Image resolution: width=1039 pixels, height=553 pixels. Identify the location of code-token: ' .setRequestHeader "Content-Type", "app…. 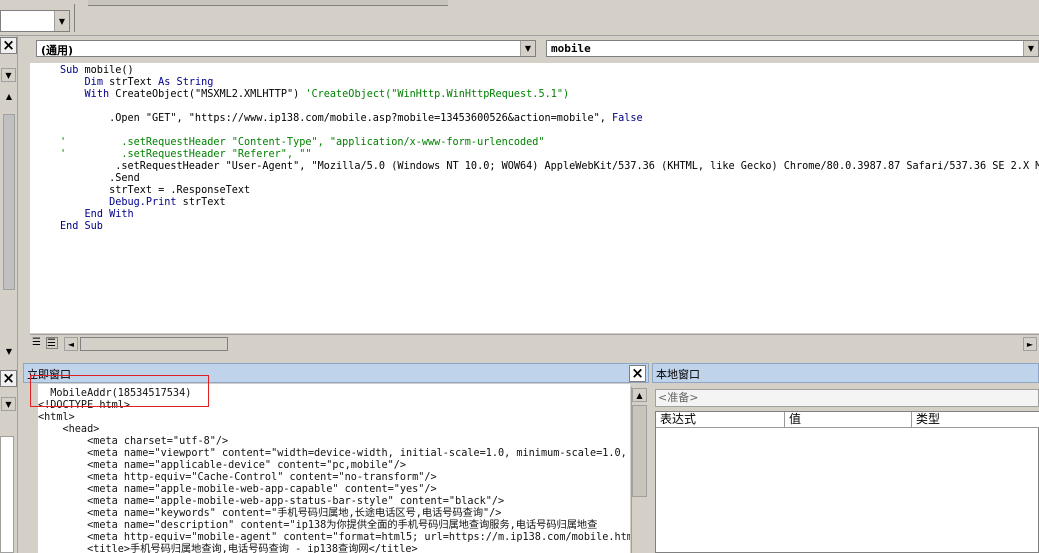
(302, 142).